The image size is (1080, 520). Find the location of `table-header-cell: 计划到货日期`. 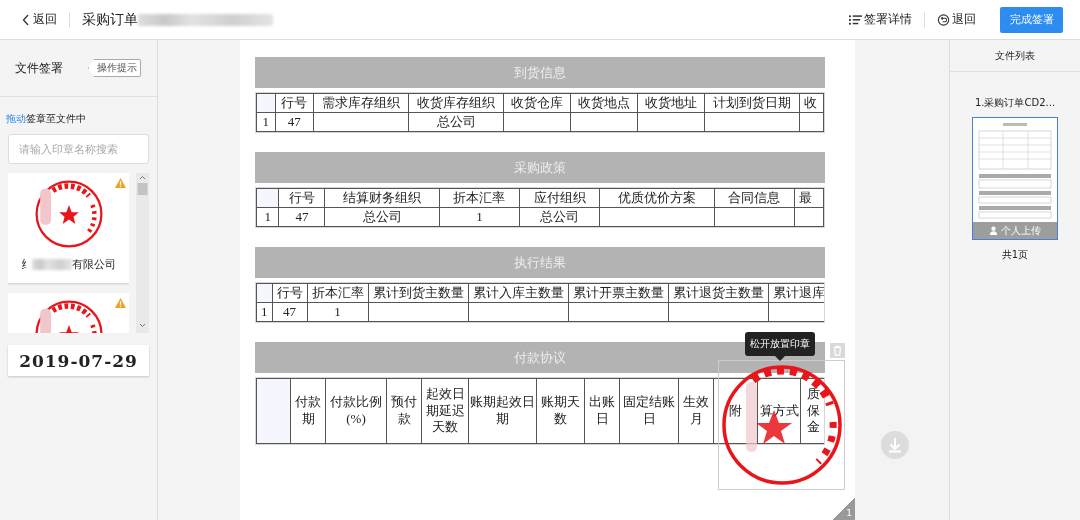

table-header-cell: 计划到货日期 is located at coordinates (752, 103).